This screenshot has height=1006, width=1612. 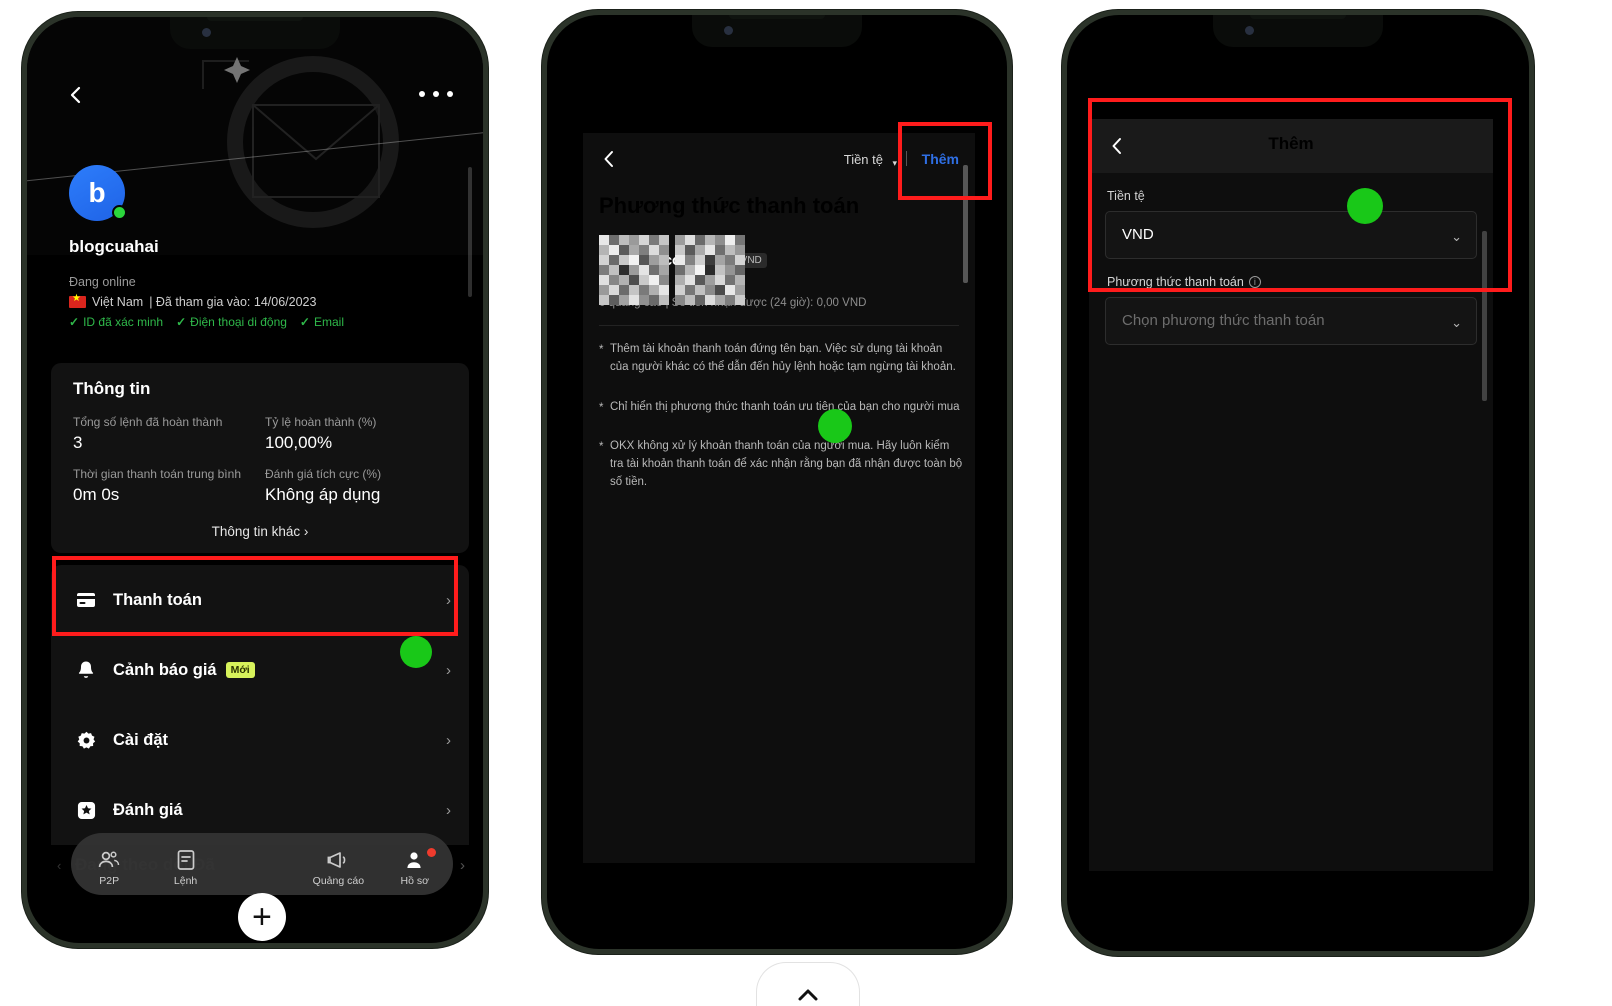 What do you see at coordinates (186, 871) in the screenshot?
I see `tab-orders: Lệnh` at bounding box center [186, 871].